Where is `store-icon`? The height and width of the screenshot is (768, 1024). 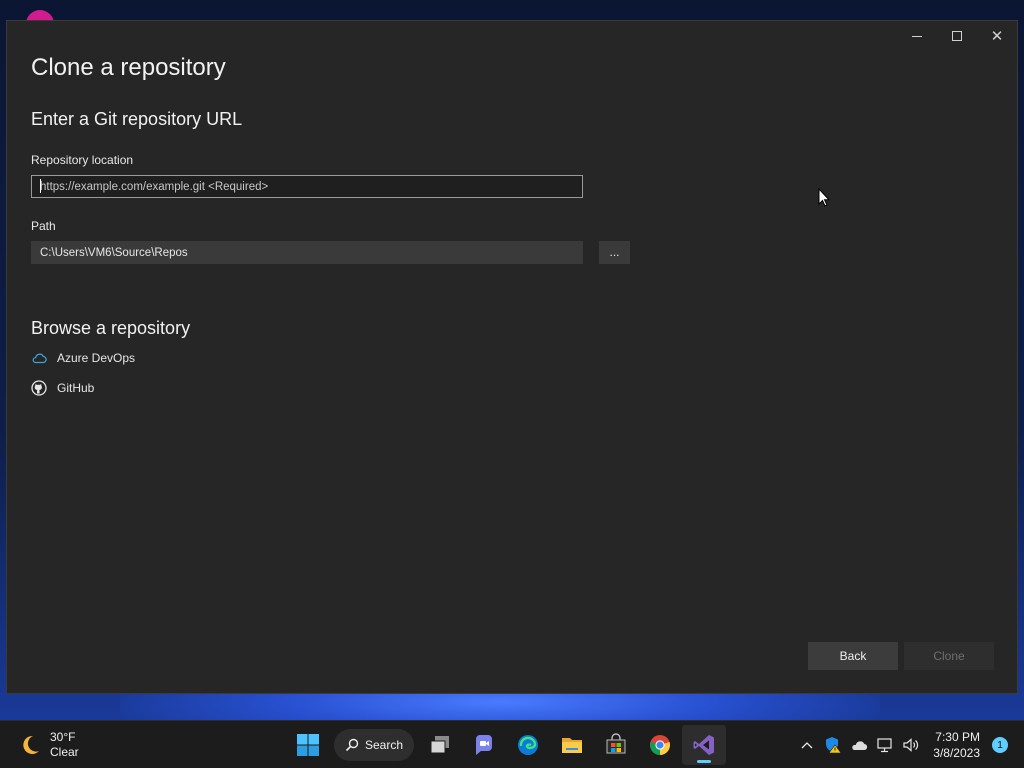 store-icon is located at coordinates (616, 743).